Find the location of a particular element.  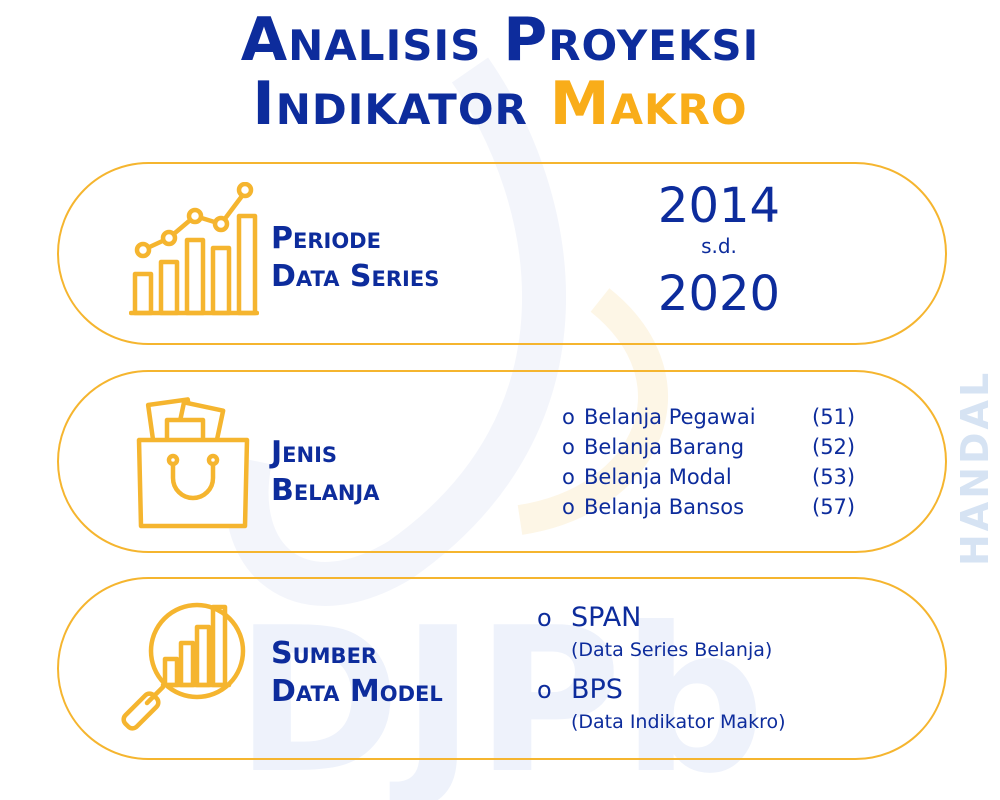

list-item: o Belanja Bansos (57) is located at coordinates (708, 507).